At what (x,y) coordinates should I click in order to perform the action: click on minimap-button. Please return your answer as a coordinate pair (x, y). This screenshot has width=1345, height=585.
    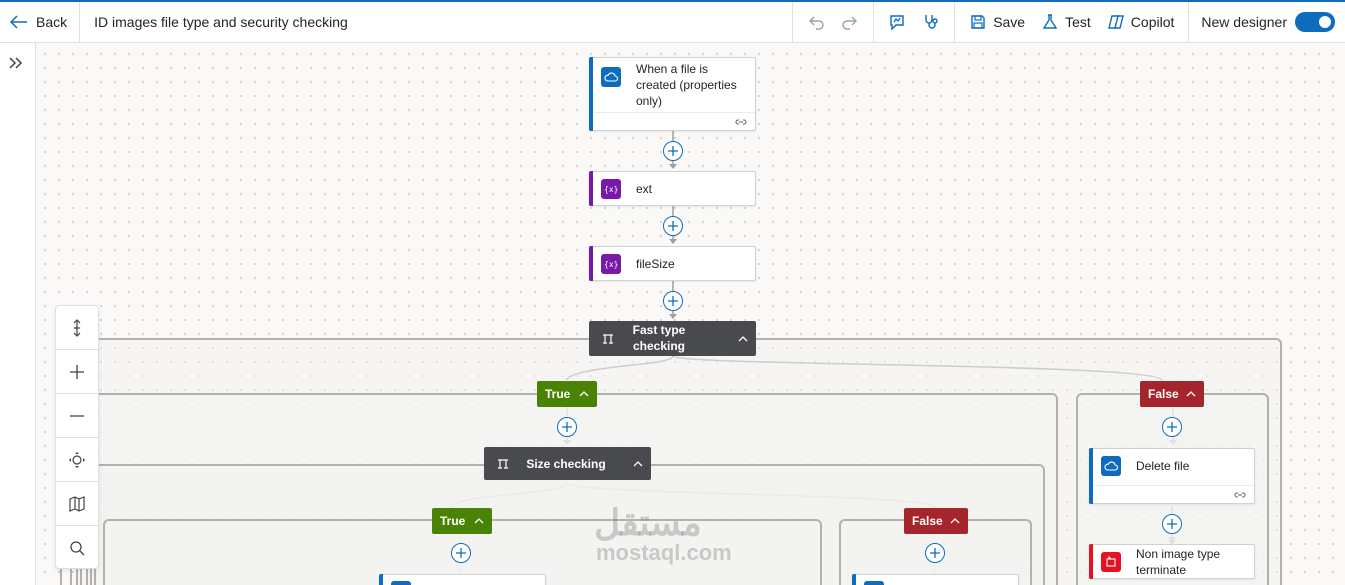
    Looking at the image, I should click on (77, 504).